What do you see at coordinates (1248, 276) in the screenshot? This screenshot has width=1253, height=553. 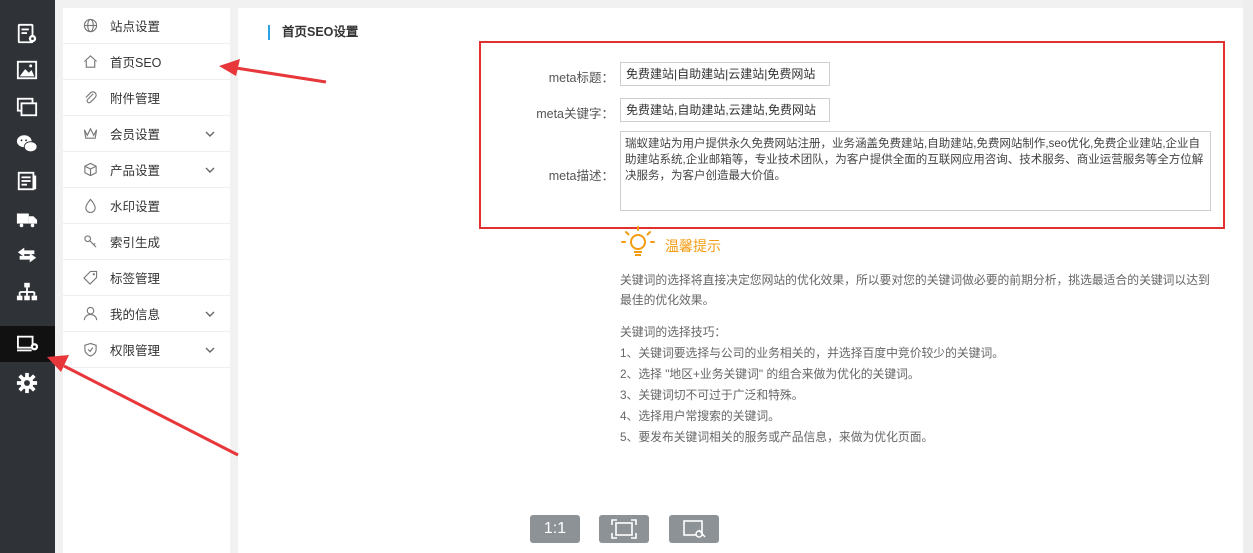 I see `window-edge` at bounding box center [1248, 276].